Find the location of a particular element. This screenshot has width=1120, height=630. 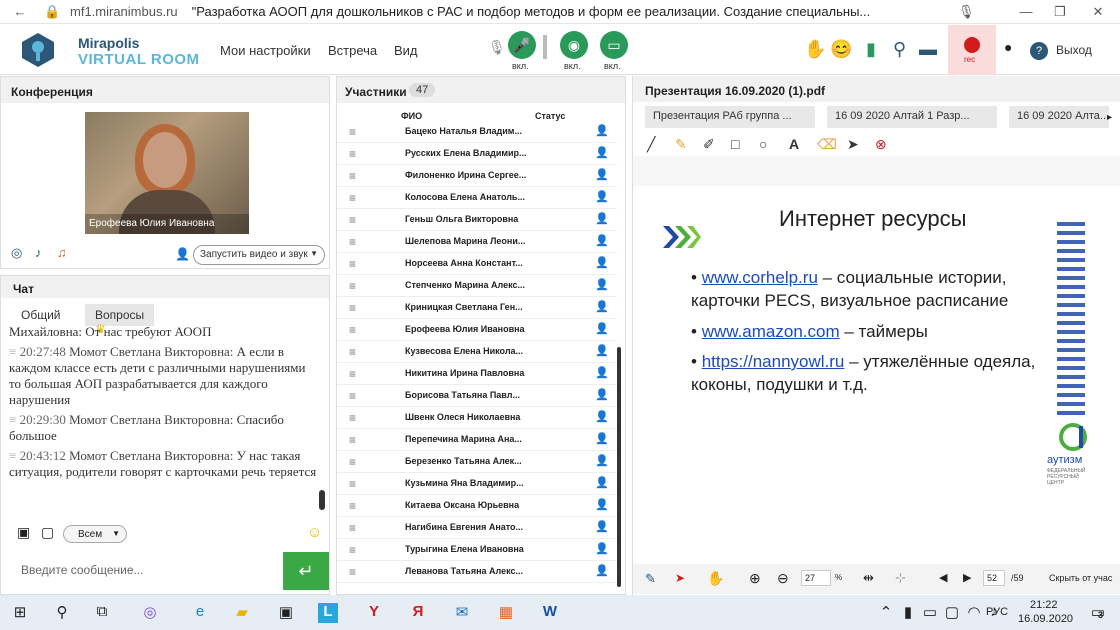

page-input: 52 is located at coordinates (994, 578).